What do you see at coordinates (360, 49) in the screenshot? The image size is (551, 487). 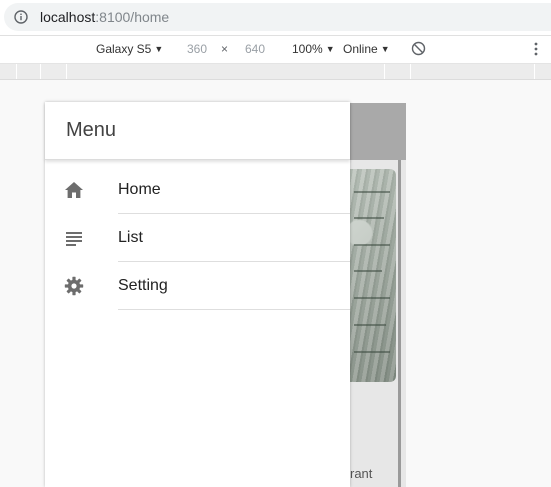 I see `network-value: Online` at bounding box center [360, 49].